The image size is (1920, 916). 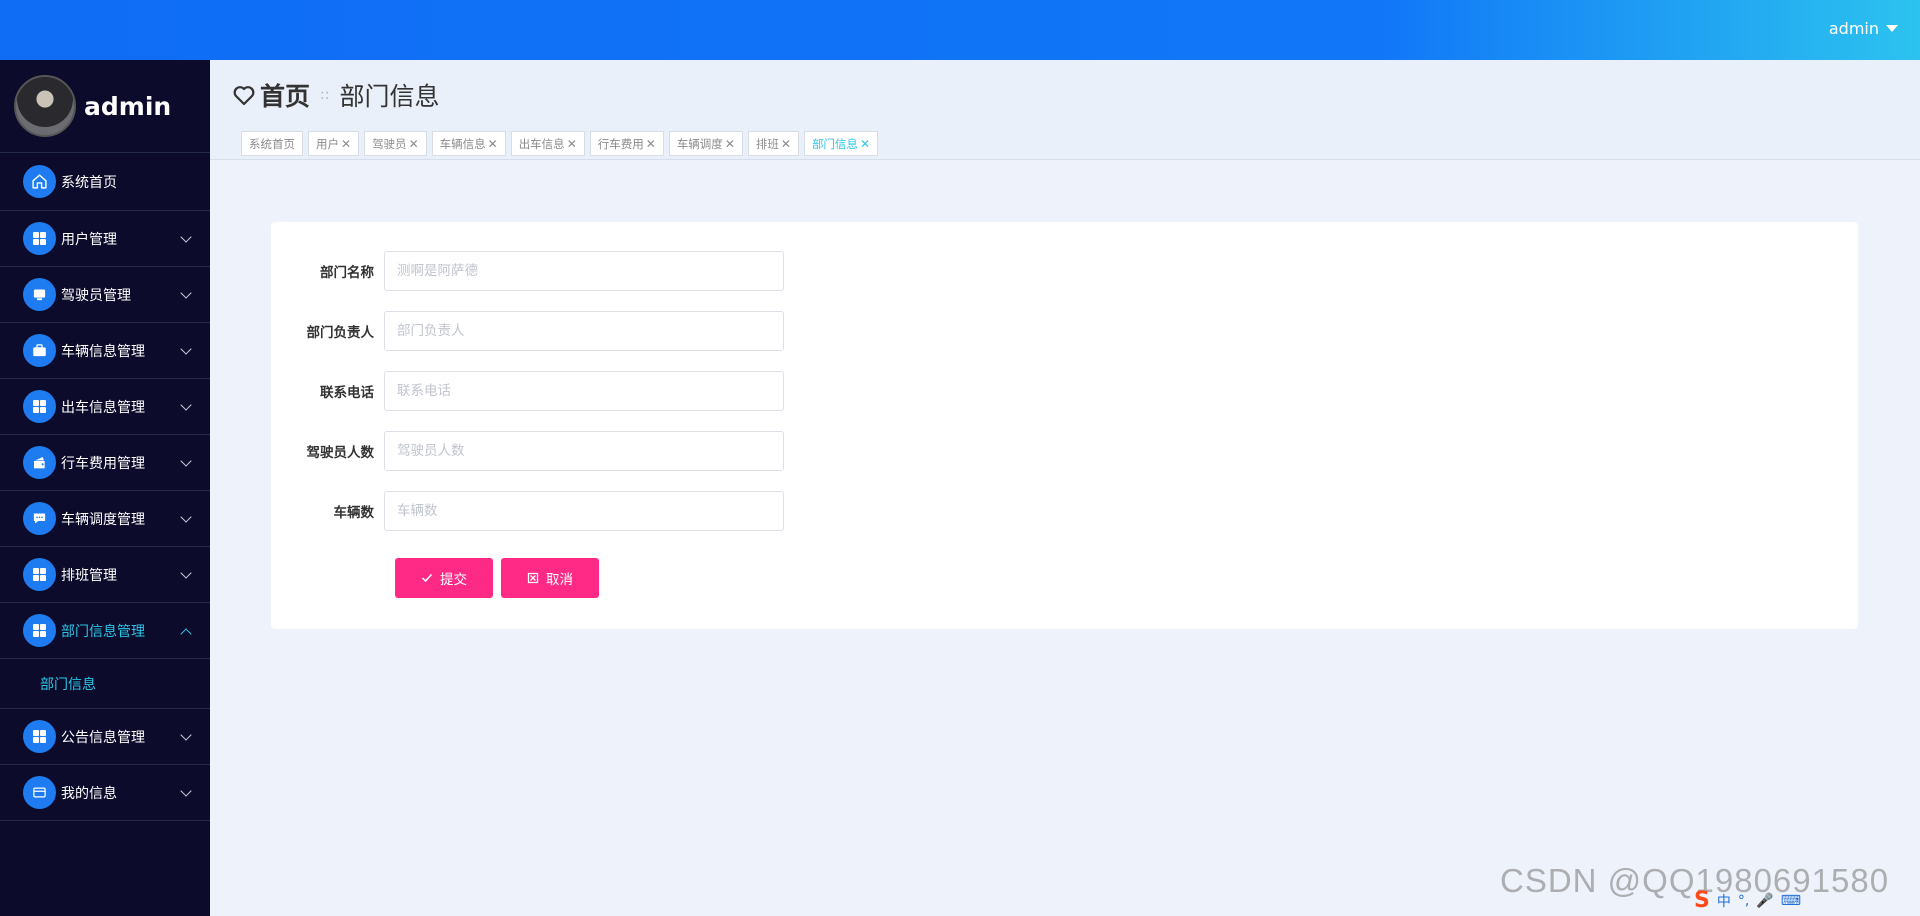 I want to click on avatar, so click(x=45, y=106).